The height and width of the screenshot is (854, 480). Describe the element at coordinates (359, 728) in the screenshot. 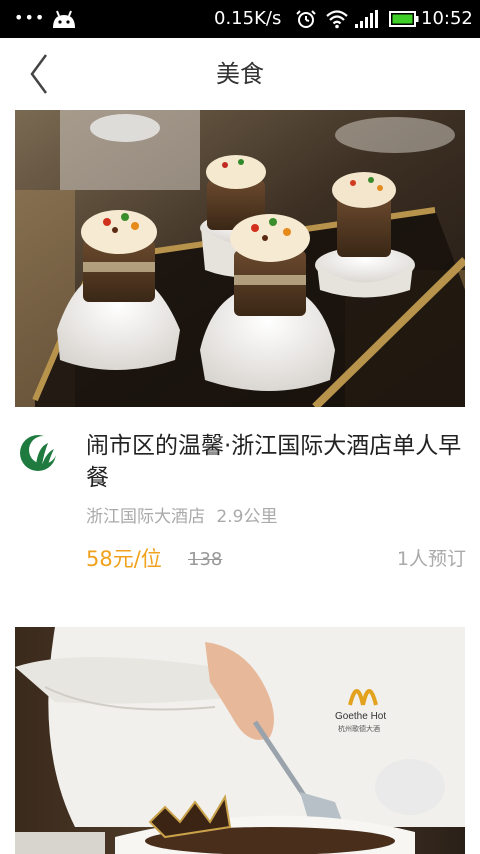

I see `svg-text: 杭州歌德大酒` at that location.